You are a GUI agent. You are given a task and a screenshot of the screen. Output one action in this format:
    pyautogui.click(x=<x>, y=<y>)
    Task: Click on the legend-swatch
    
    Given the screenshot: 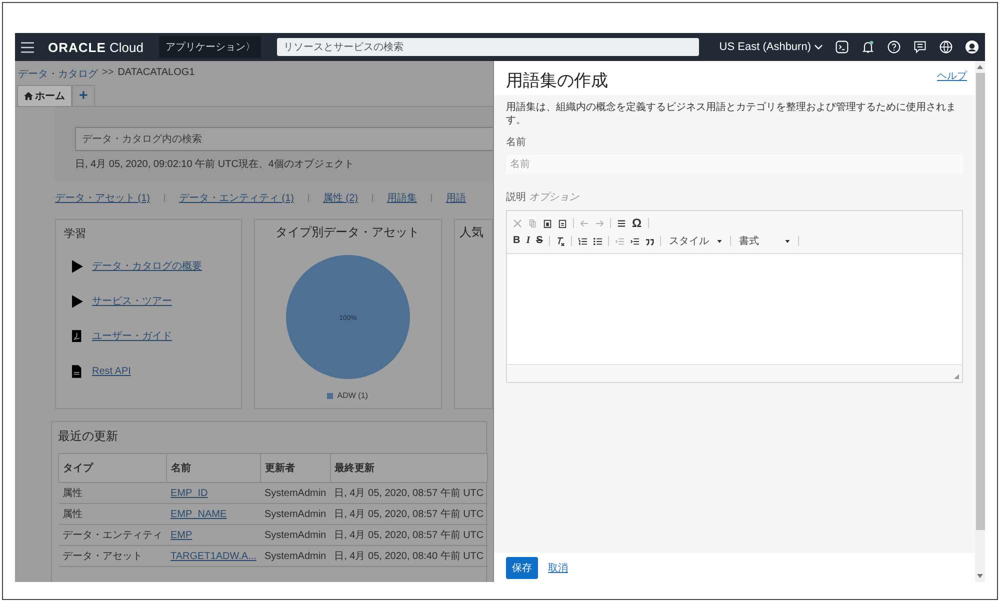 What is the action you would take?
    pyautogui.click(x=330, y=395)
    